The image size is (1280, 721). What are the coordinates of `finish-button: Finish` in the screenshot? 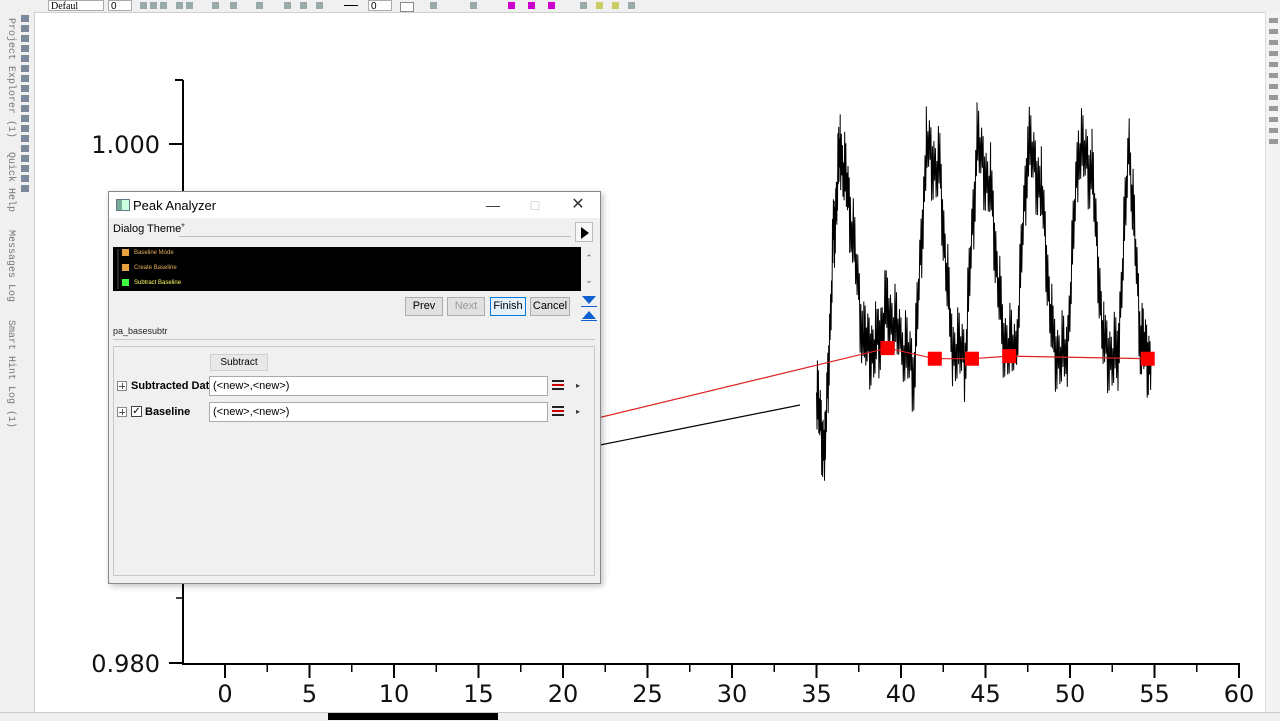 It's located at (508, 306).